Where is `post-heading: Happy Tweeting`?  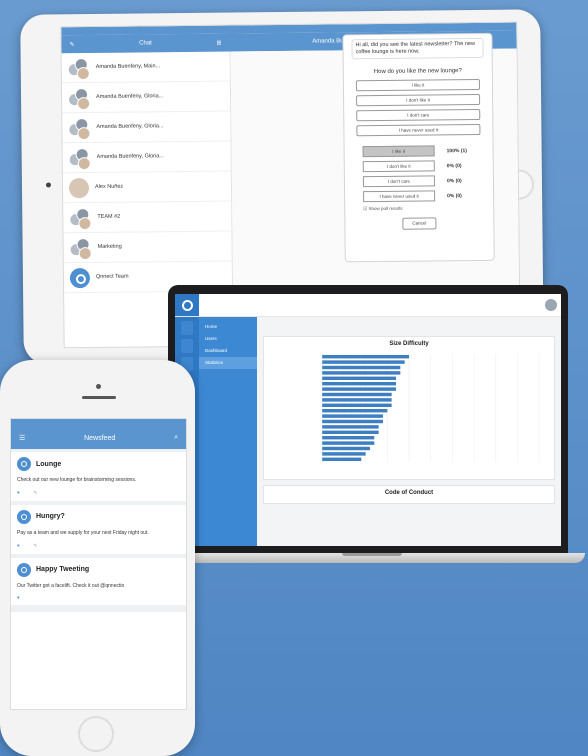 post-heading: Happy Tweeting is located at coordinates (62, 569).